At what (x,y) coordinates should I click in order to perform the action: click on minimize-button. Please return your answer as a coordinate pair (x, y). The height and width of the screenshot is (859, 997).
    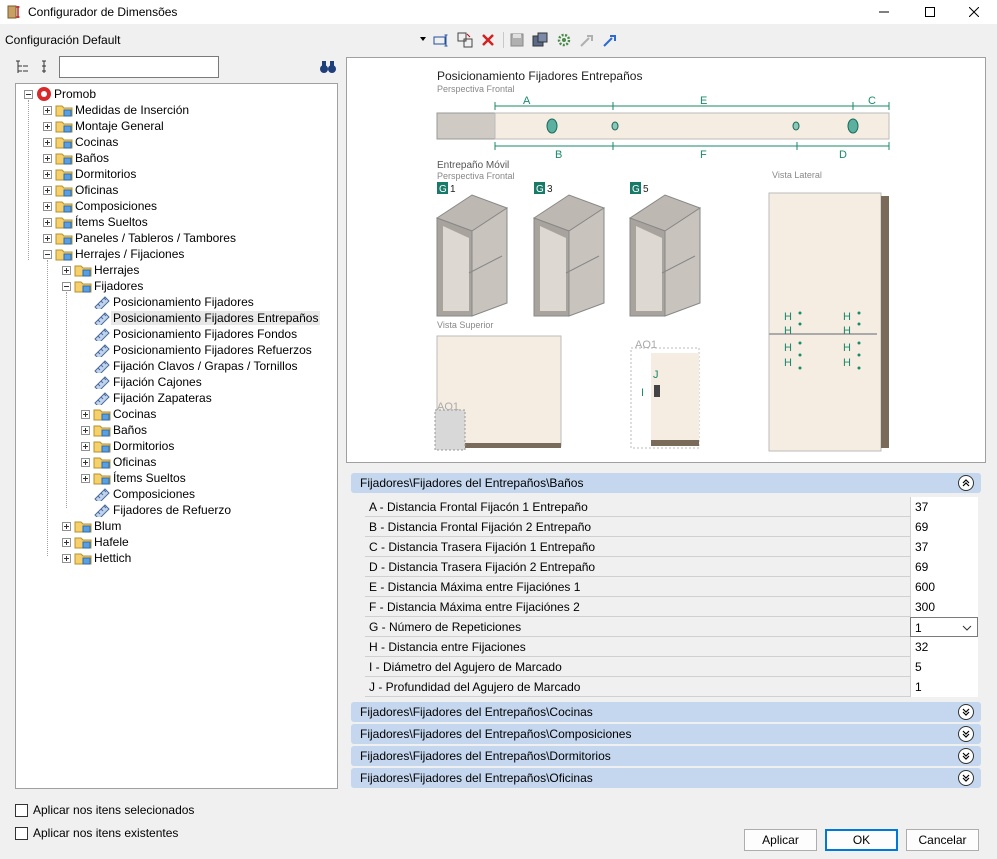
    Looking at the image, I should click on (884, 12).